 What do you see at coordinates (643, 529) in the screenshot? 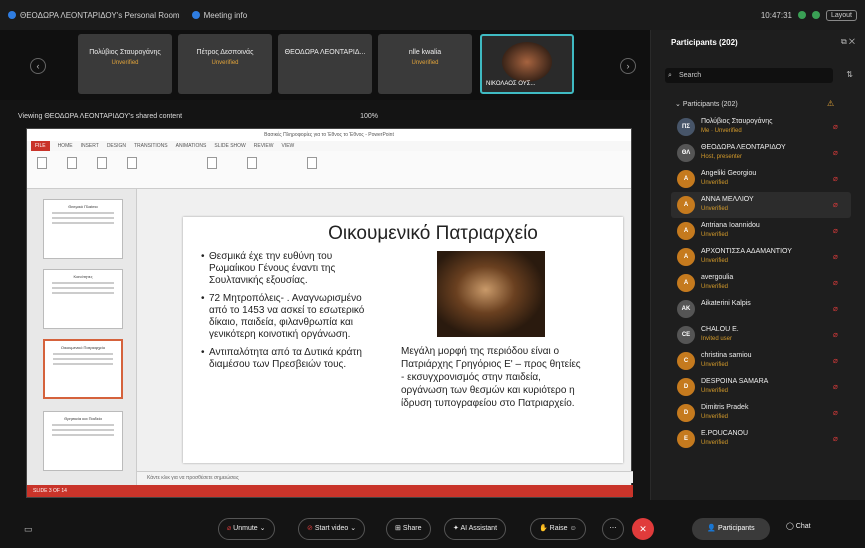
I see `leave-meeting-button: ✕` at bounding box center [643, 529].